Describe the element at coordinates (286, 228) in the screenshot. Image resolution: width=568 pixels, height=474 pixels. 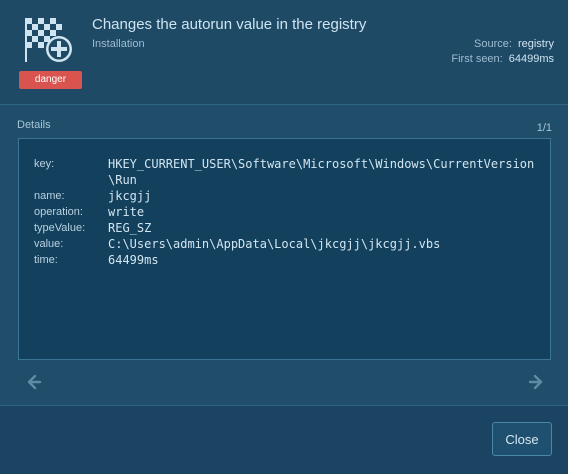
I see `detail-row-typevalue: typeValue: REG_SZ` at that location.